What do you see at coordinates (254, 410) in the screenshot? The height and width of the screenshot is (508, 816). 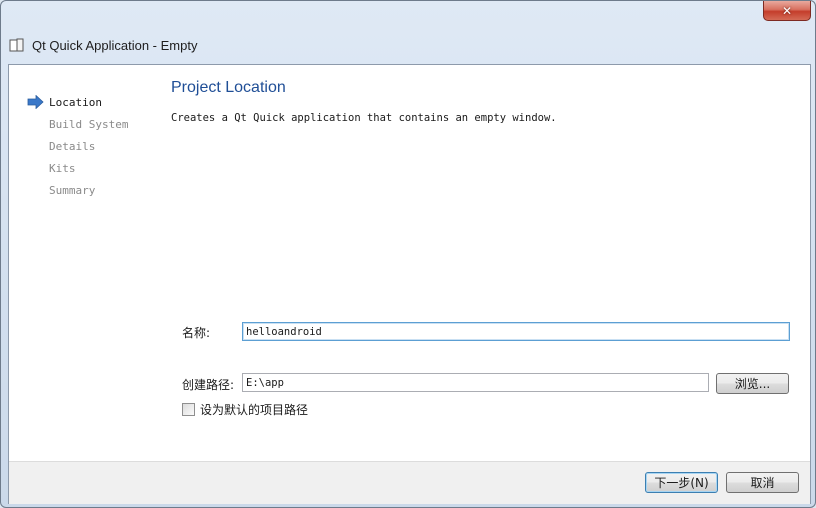 I see `default-path-label: 设为默认的项目路径` at bounding box center [254, 410].